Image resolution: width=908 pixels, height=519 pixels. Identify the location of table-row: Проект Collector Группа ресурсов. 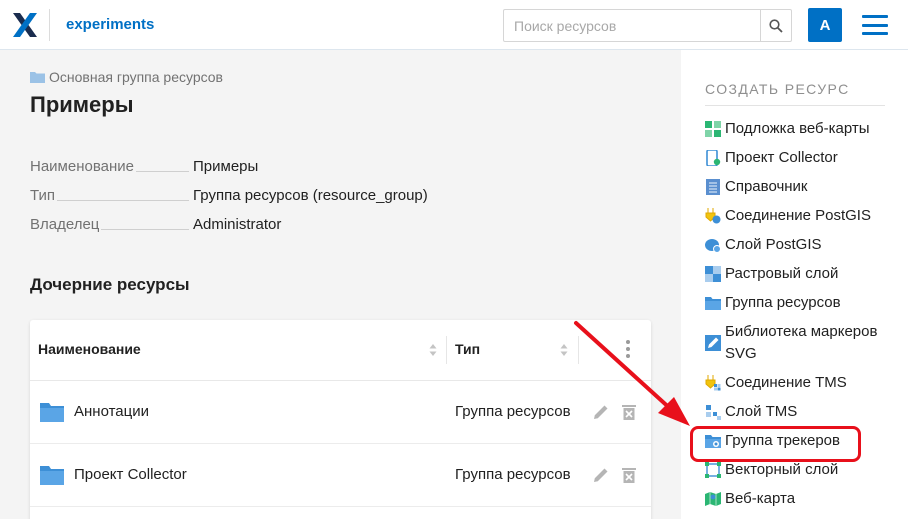
(340, 475).